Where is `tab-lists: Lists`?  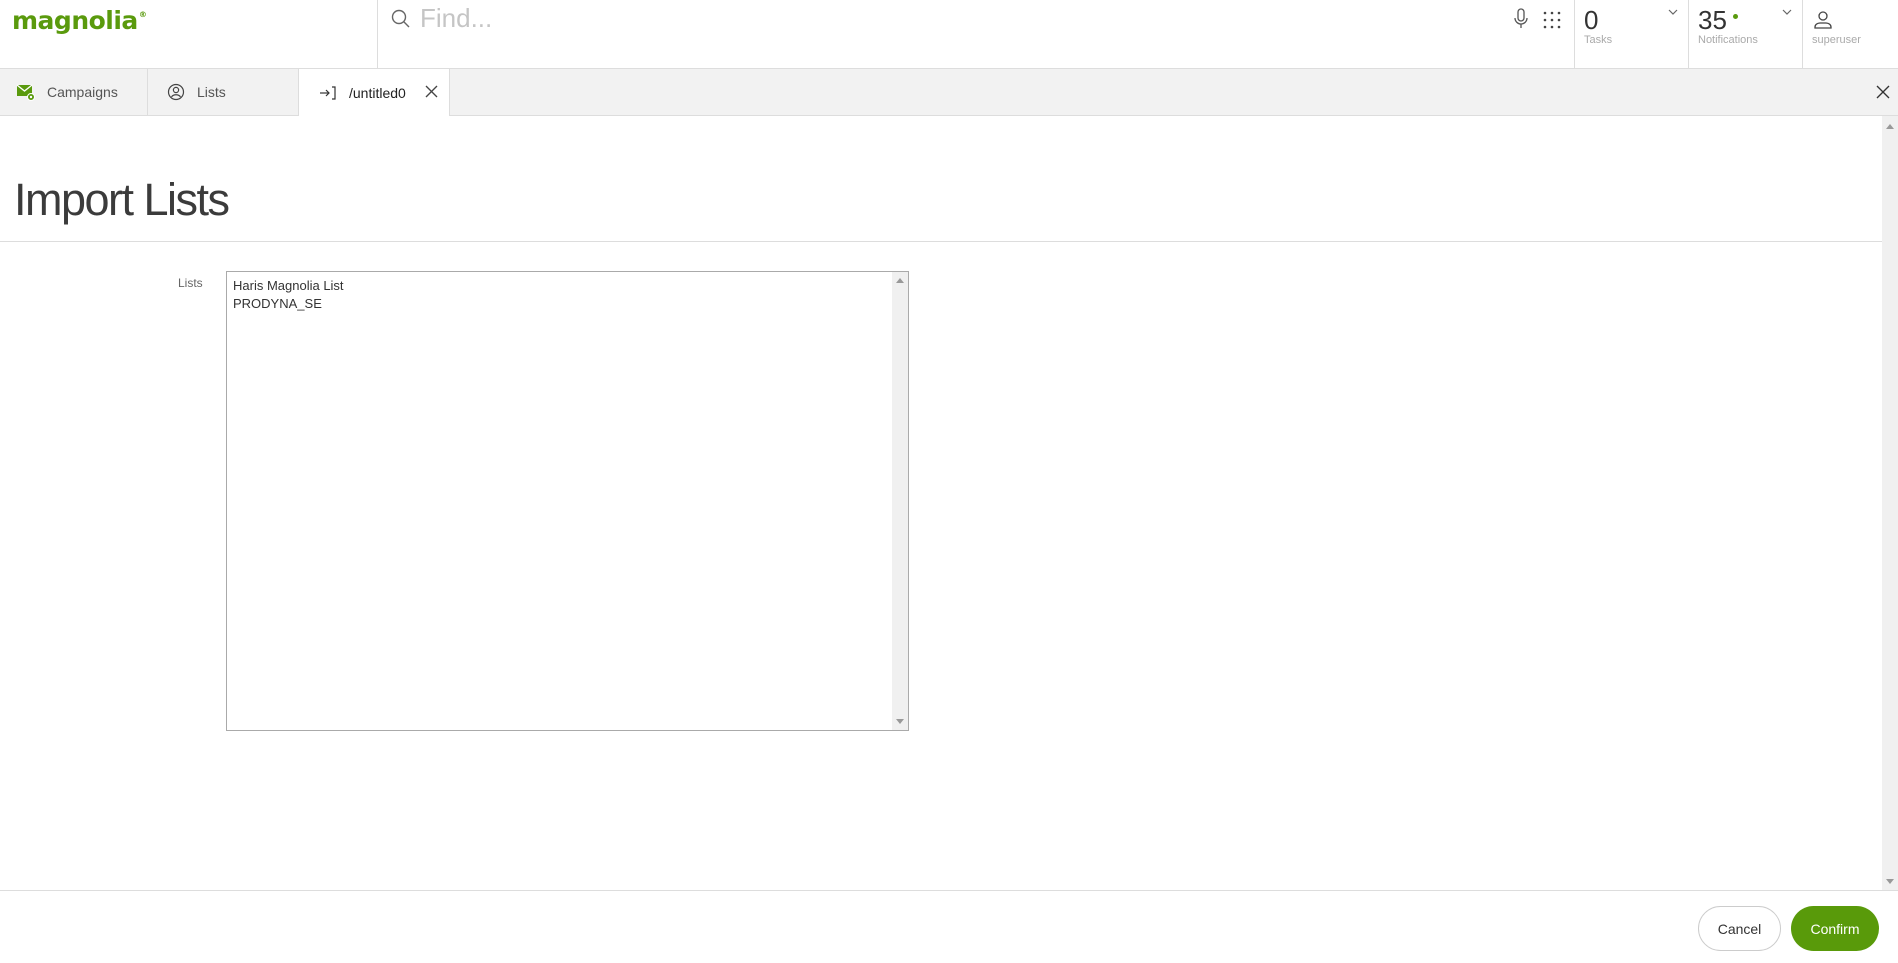 tab-lists: Lists is located at coordinates (223, 92).